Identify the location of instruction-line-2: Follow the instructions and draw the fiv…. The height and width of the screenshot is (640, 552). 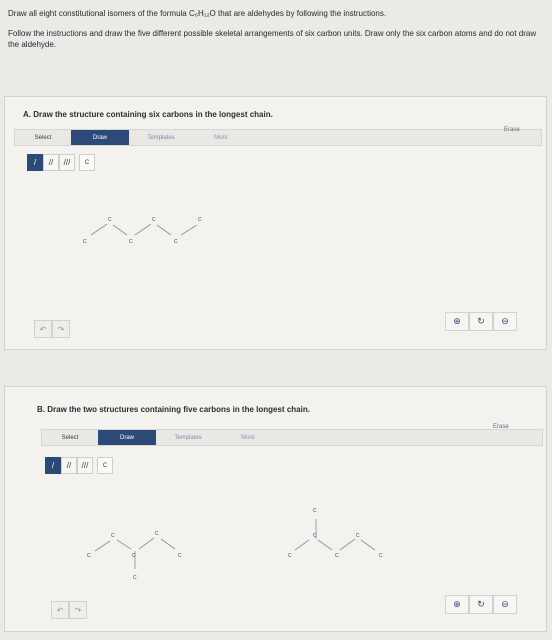
(272, 39).